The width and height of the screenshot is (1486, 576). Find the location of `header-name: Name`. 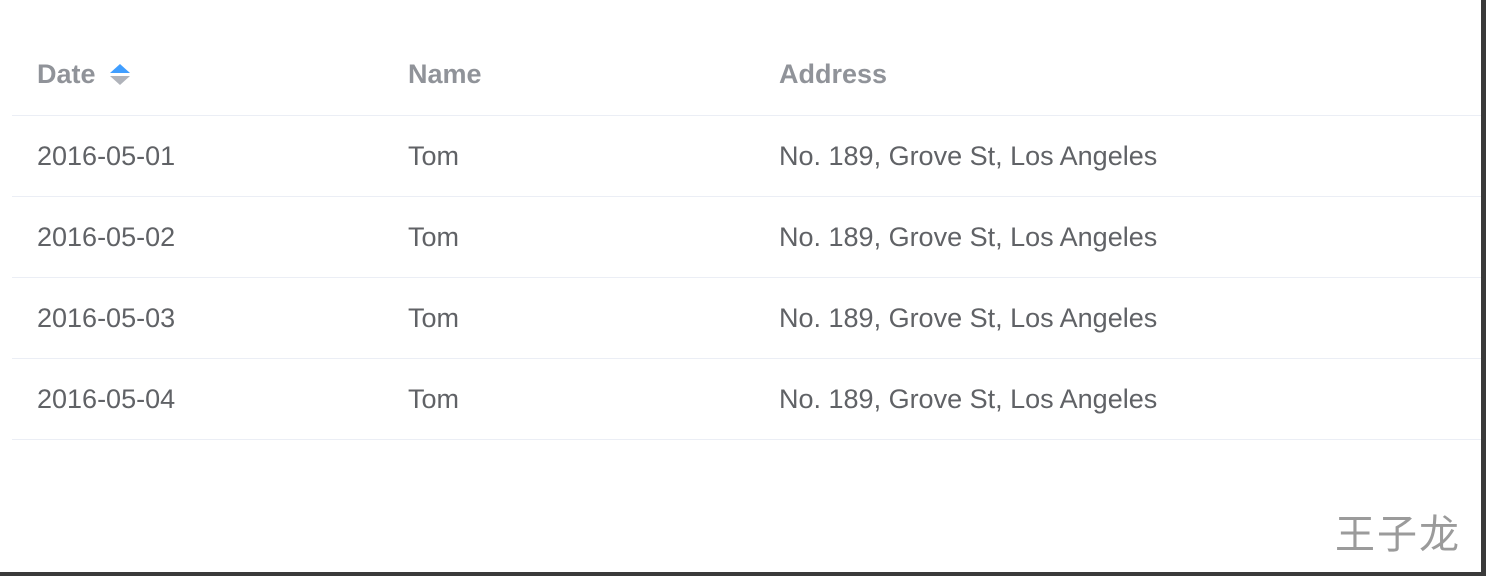

header-name: Name is located at coordinates (445, 74).